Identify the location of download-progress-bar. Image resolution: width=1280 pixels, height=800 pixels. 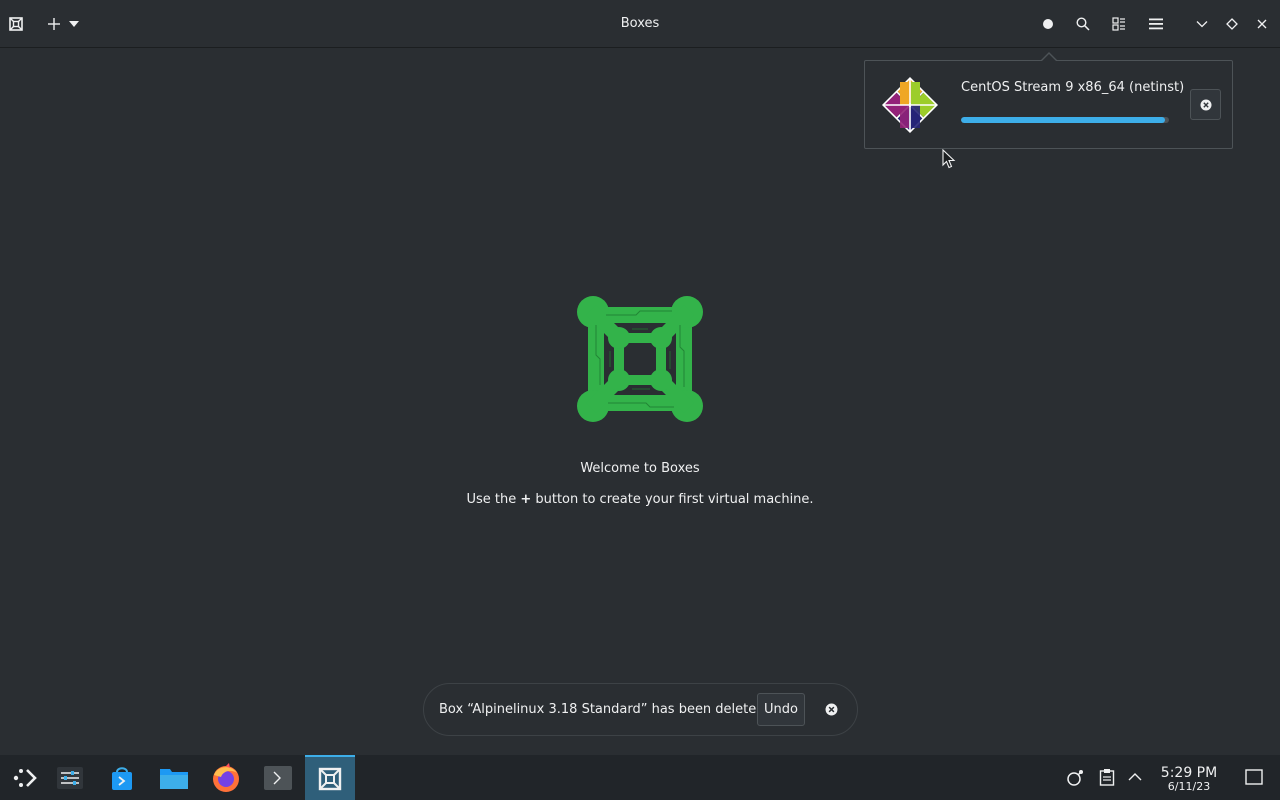
(1065, 120).